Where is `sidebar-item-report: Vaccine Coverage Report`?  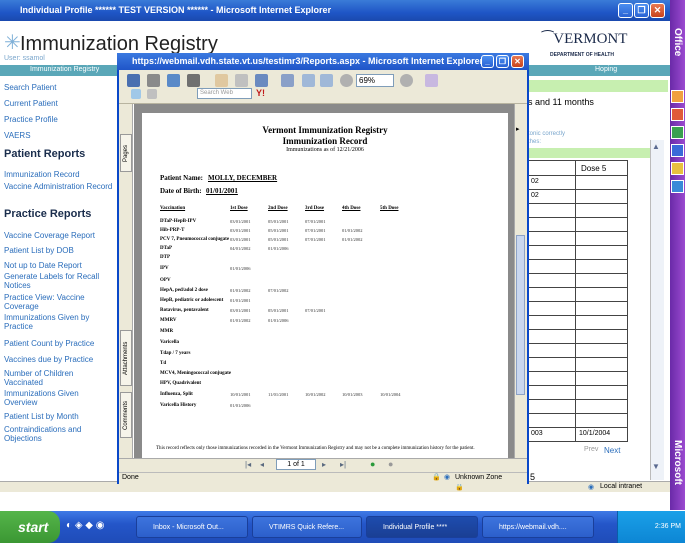 sidebar-item-report: Vaccine Coverage Report is located at coordinates (49, 235).